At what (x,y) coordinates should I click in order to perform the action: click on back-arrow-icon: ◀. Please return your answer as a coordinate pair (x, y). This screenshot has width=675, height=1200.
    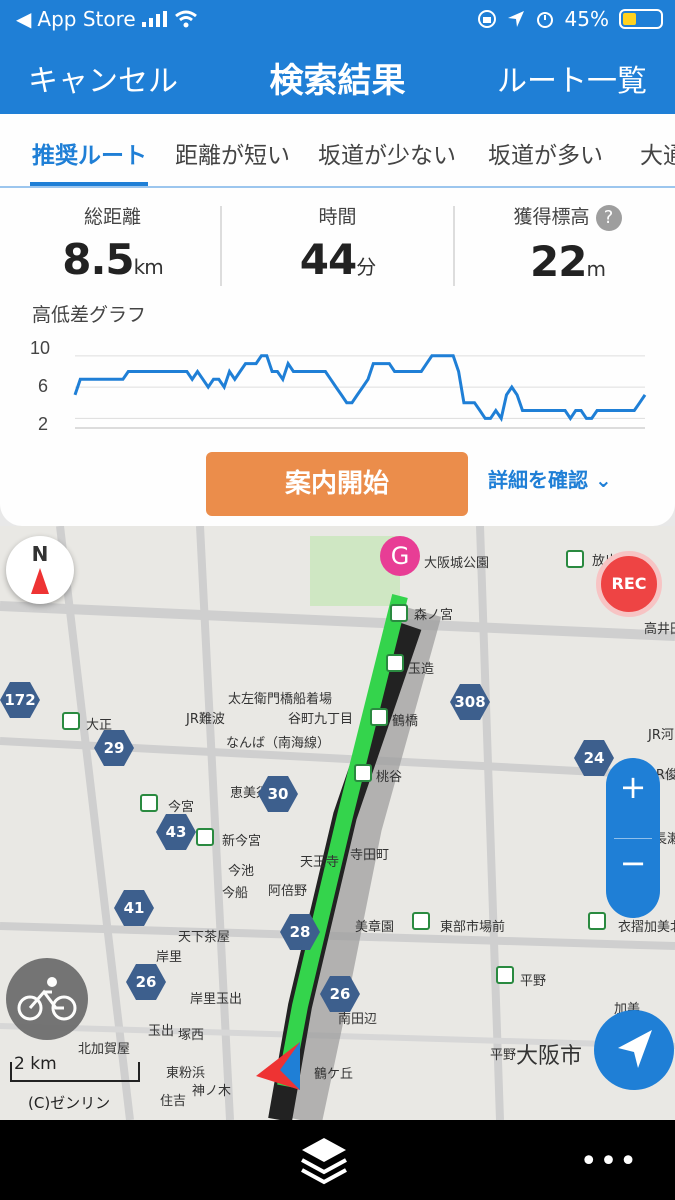
    Looking at the image, I should click on (24, 19).